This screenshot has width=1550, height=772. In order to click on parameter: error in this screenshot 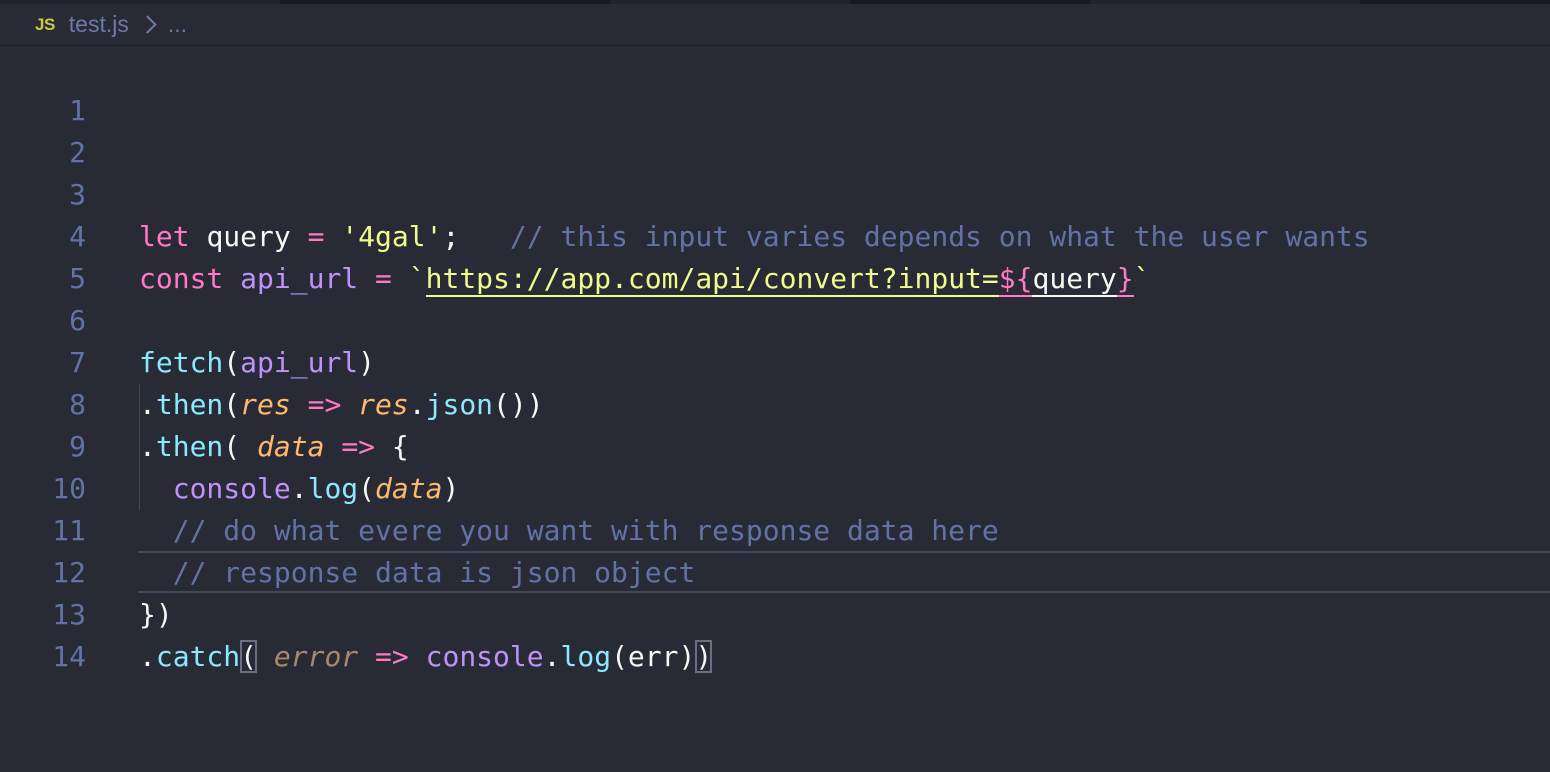, I will do `click(316, 656)`.